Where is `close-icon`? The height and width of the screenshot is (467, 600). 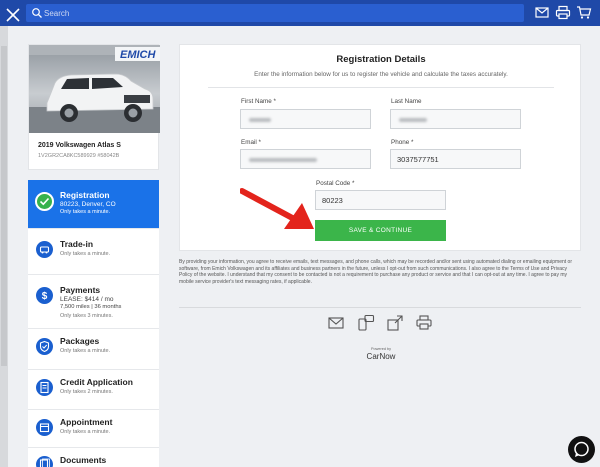
close-icon is located at coordinates (13, 14).